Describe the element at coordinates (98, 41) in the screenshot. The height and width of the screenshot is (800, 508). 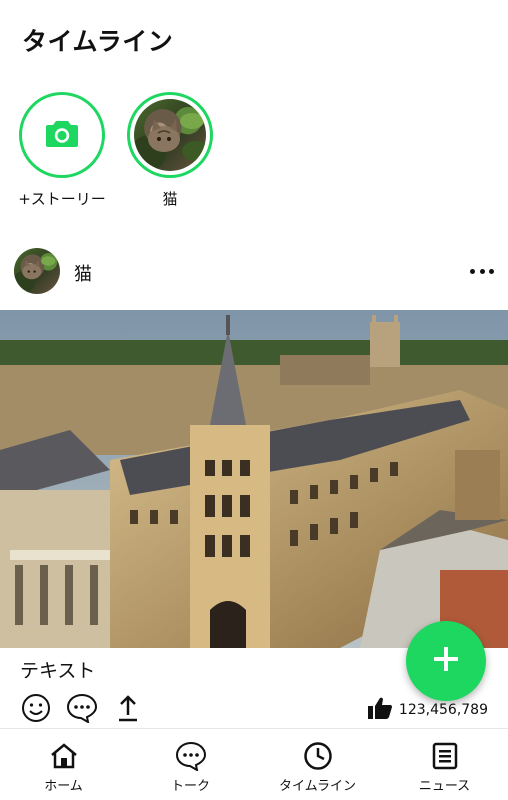
I see `page-title: タイムライン` at that location.